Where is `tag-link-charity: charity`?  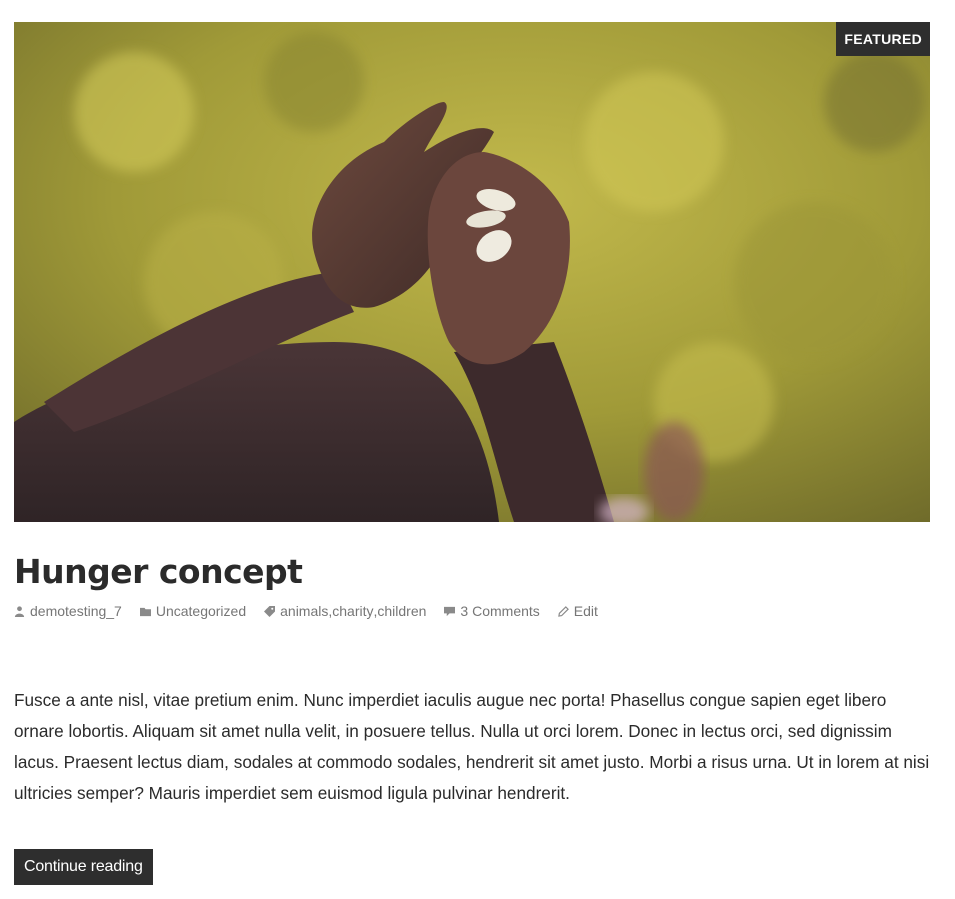
tag-link-charity: charity is located at coordinates (352, 611).